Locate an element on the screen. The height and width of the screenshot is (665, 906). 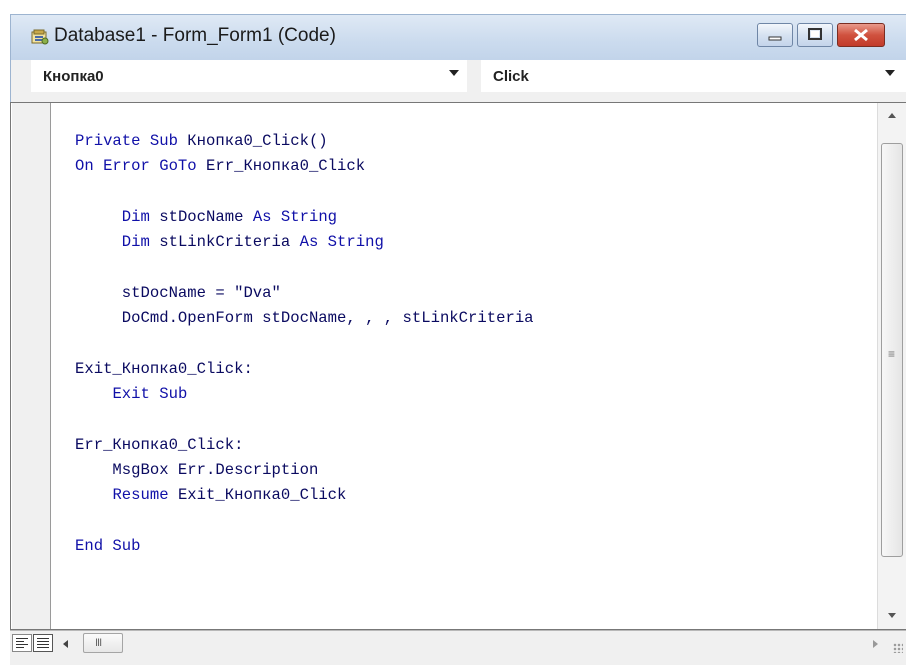
view-bar: III is located at coordinates (458, 647).